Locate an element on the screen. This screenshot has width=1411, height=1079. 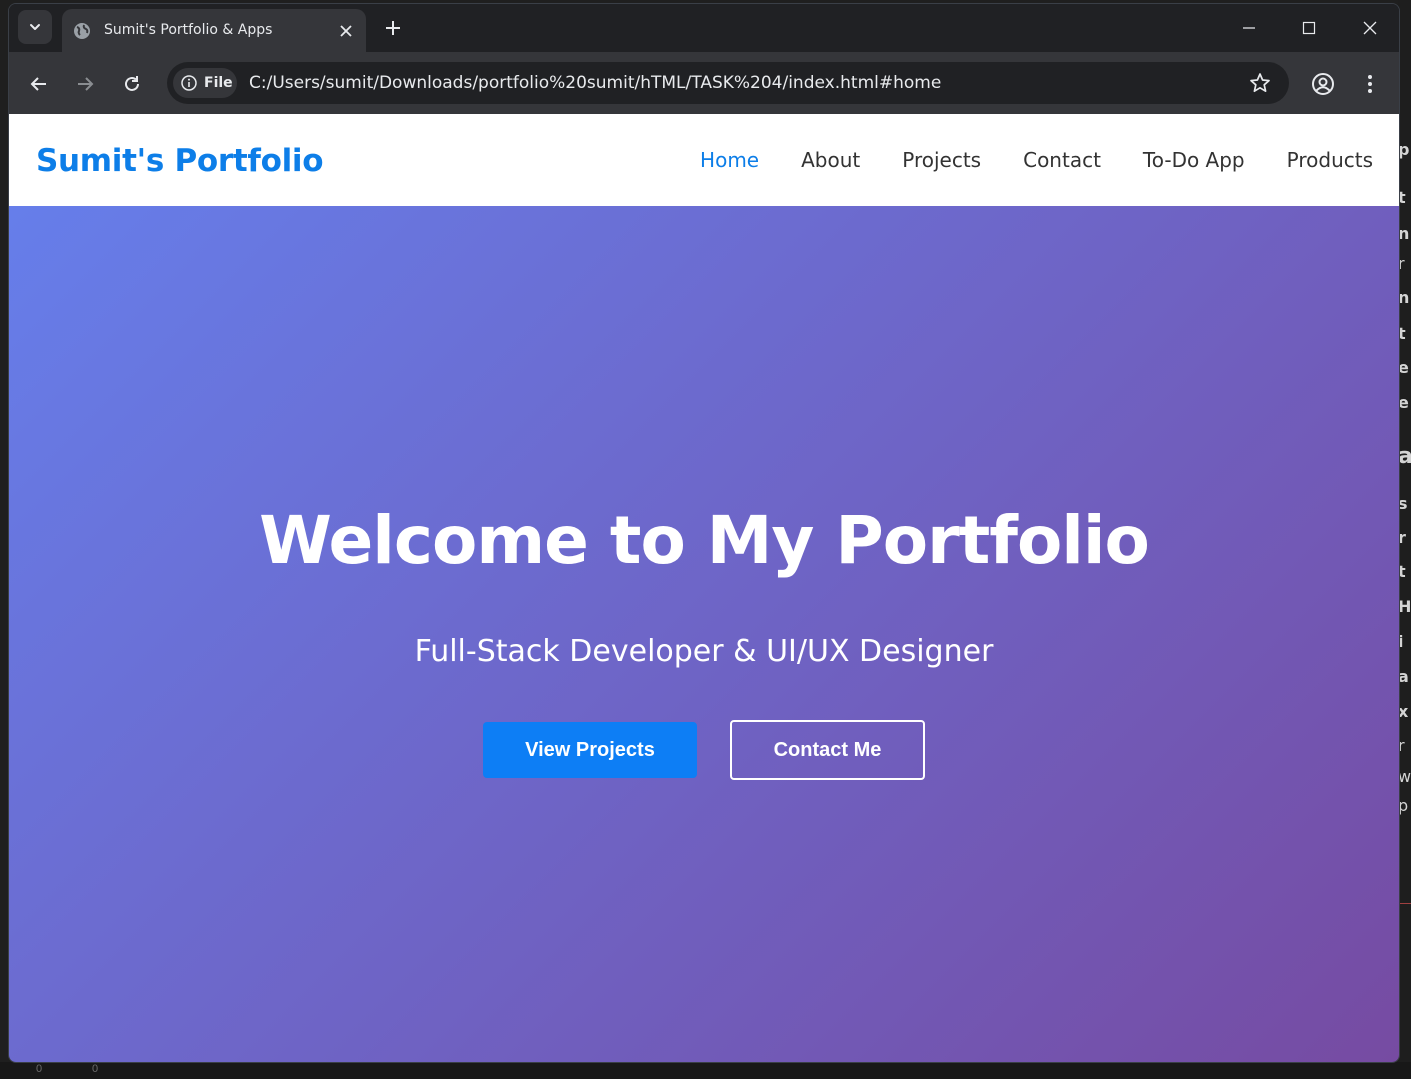
error-count: 0 is located at coordinates (39, 1069).